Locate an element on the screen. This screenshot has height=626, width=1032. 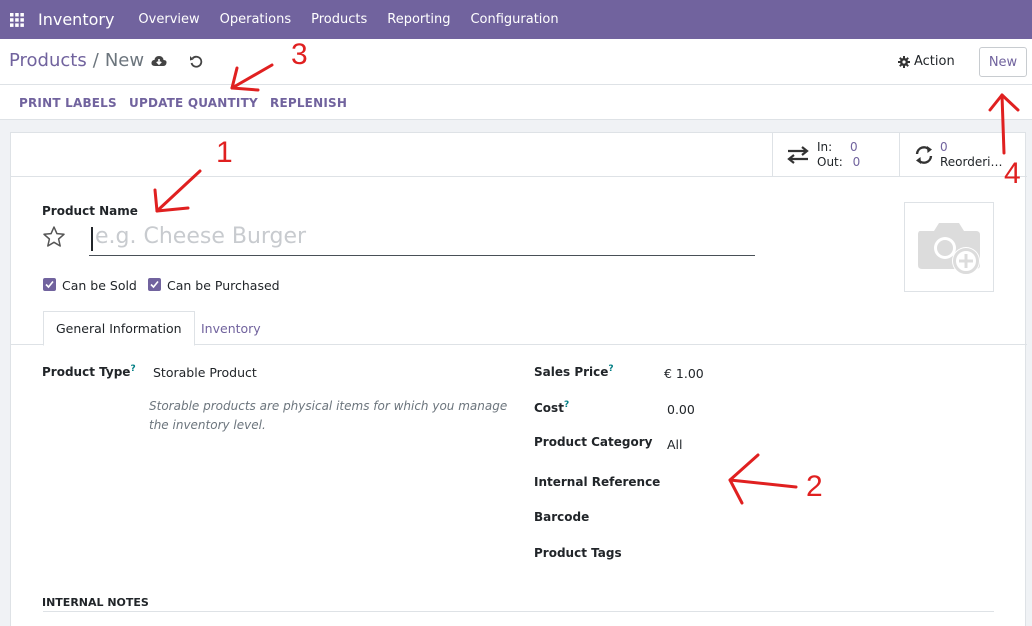
refresh-icon is located at coordinates (924, 154).